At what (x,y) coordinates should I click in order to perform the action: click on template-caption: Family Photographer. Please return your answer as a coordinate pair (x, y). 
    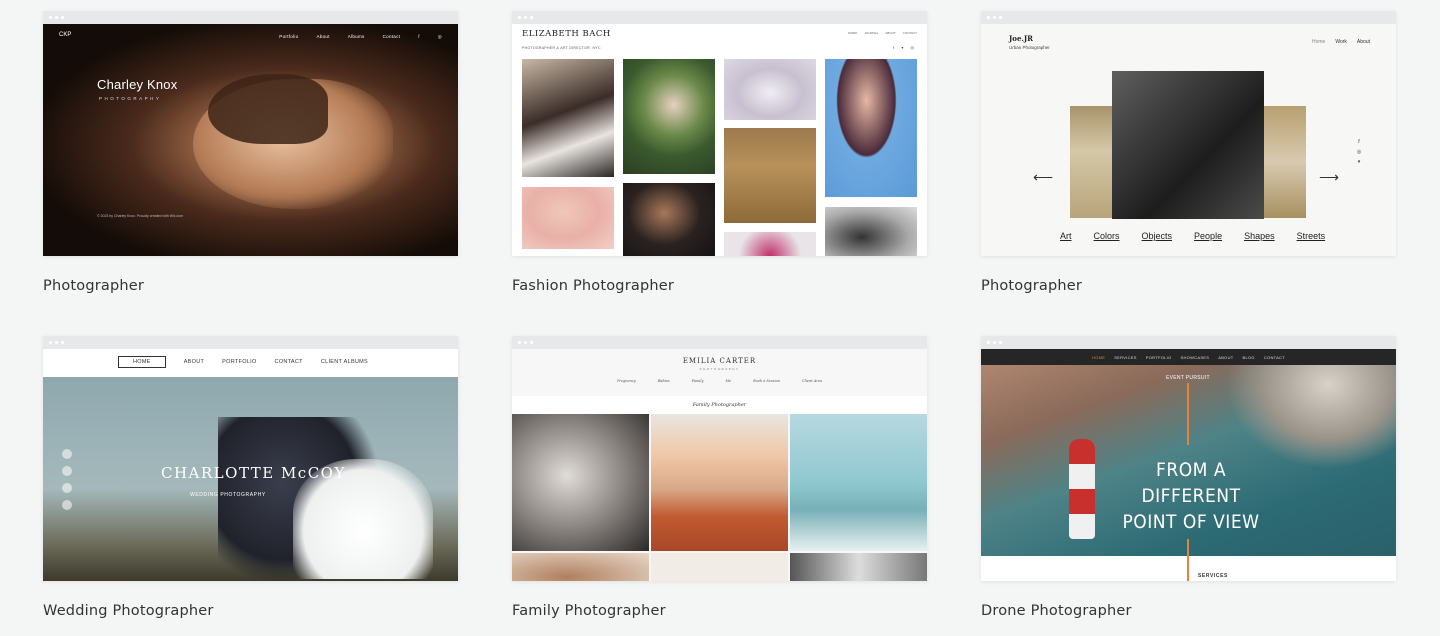
    Looking at the image, I should click on (719, 611).